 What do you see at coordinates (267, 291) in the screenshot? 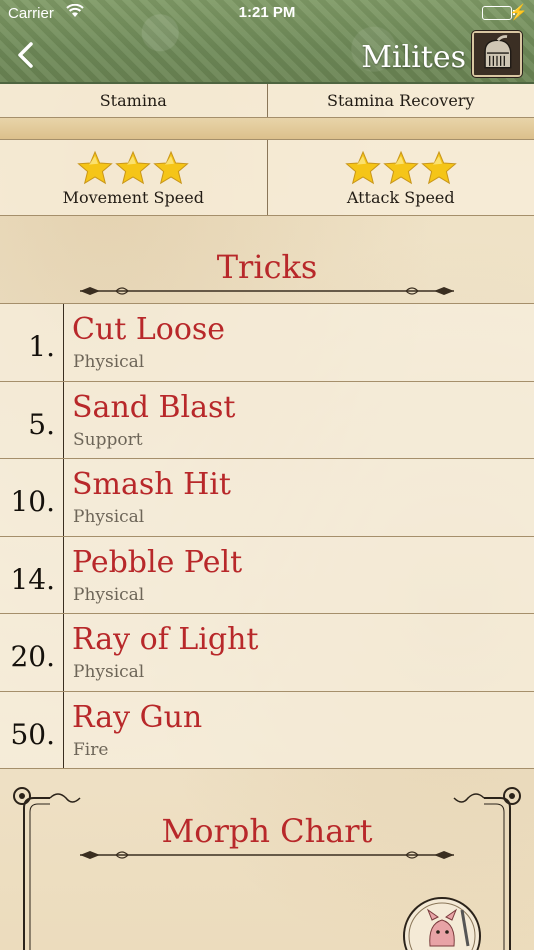
I see `flourish-divider` at bounding box center [267, 291].